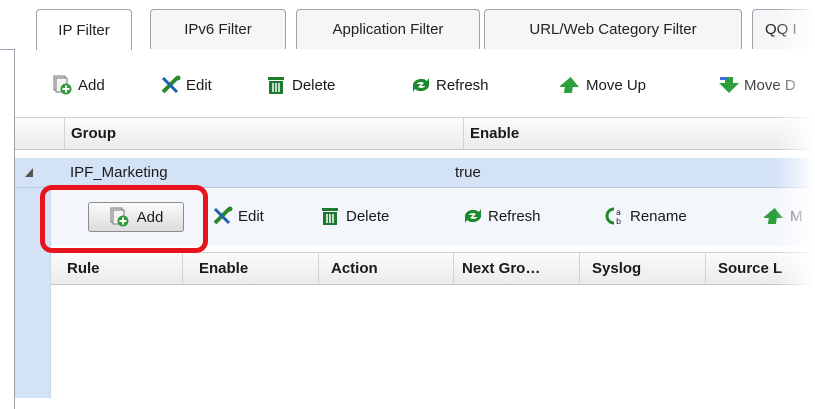 The height and width of the screenshot is (409, 815). Describe the element at coordinates (386, 268) in the screenshot. I see `column-header-action: Action` at that location.